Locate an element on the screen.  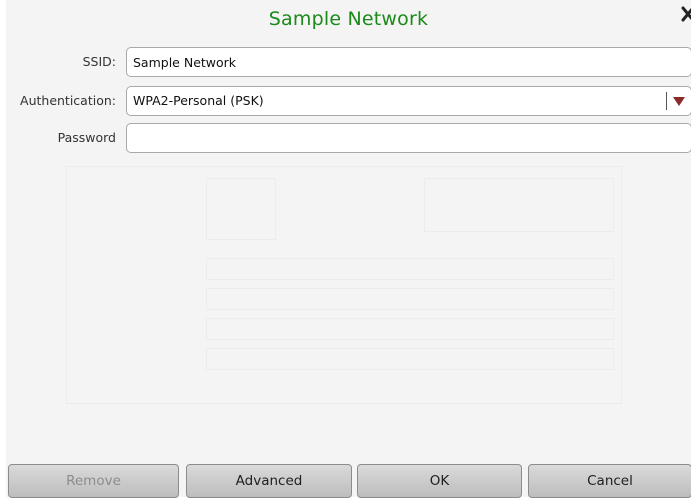
password-label: Password is located at coordinates (86, 137).